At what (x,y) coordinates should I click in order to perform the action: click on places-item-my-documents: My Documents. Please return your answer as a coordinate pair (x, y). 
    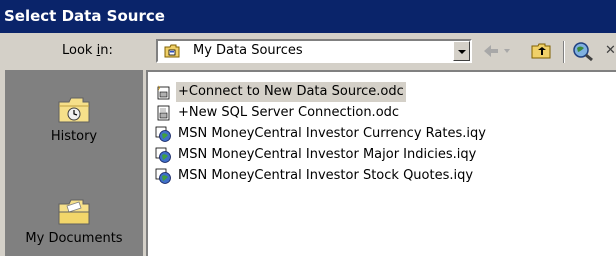
    Looking at the image, I should click on (74, 221).